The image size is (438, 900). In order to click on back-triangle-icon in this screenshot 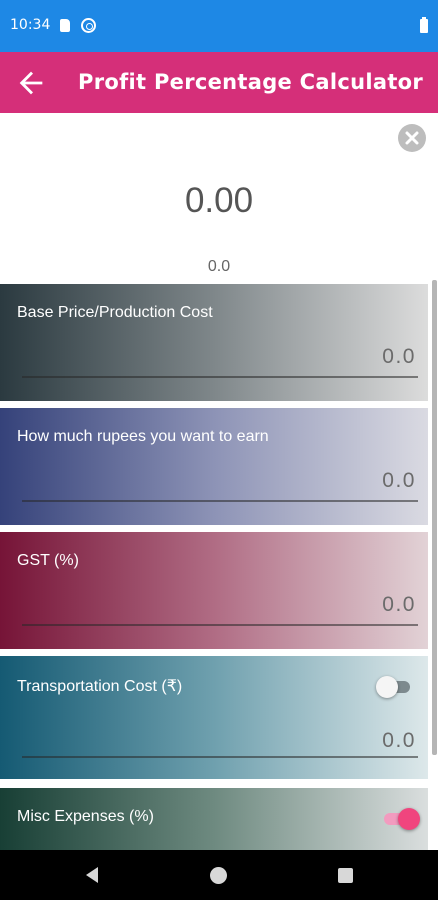, I will do `click(92, 875)`.